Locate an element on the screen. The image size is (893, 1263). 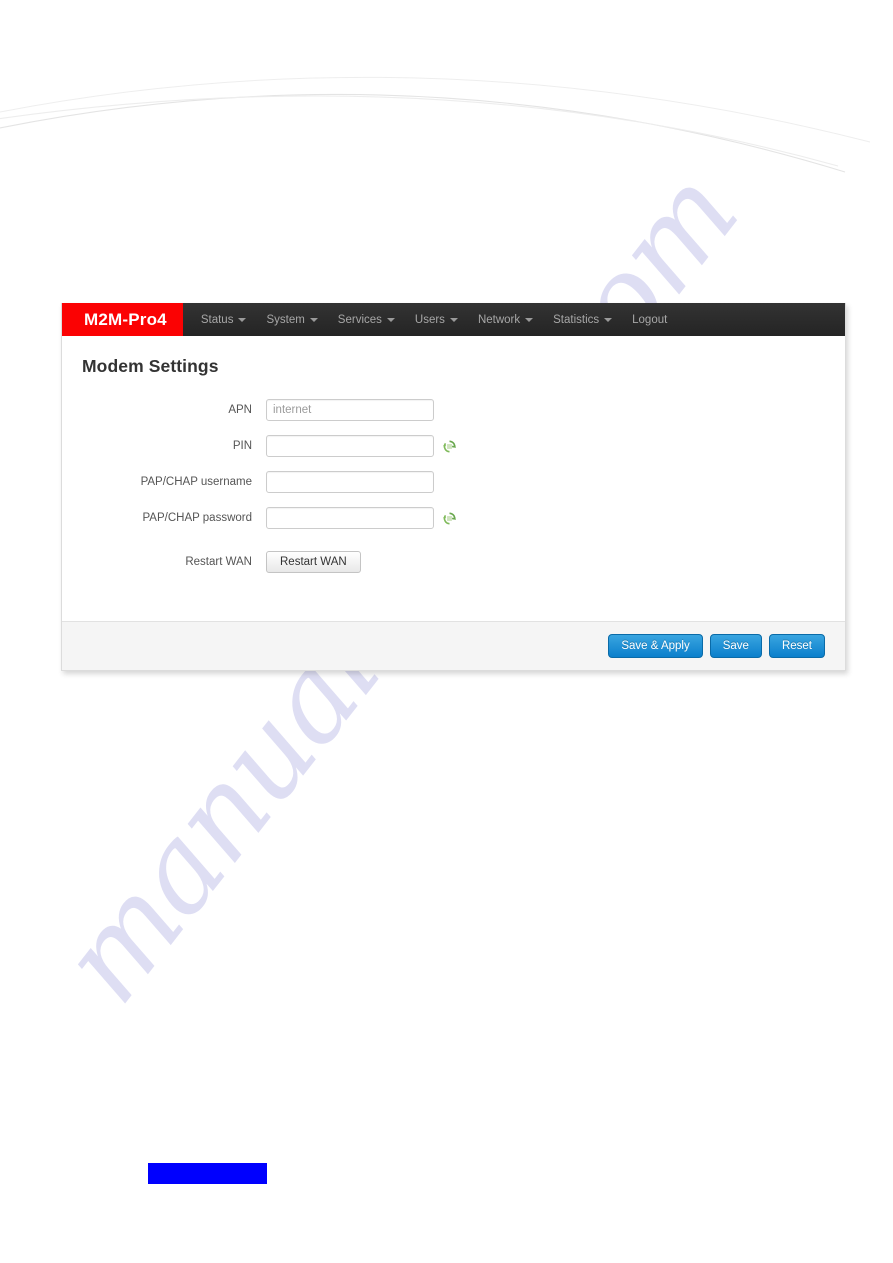
reset-button: Reset is located at coordinates (796, 646).